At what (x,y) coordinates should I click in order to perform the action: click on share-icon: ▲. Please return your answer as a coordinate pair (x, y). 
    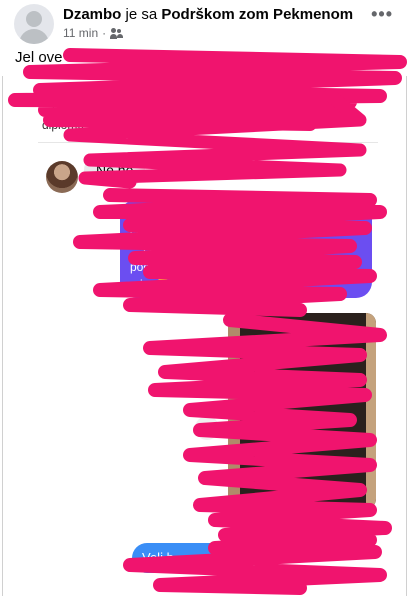
    Looking at the image, I should click on (207, 428).